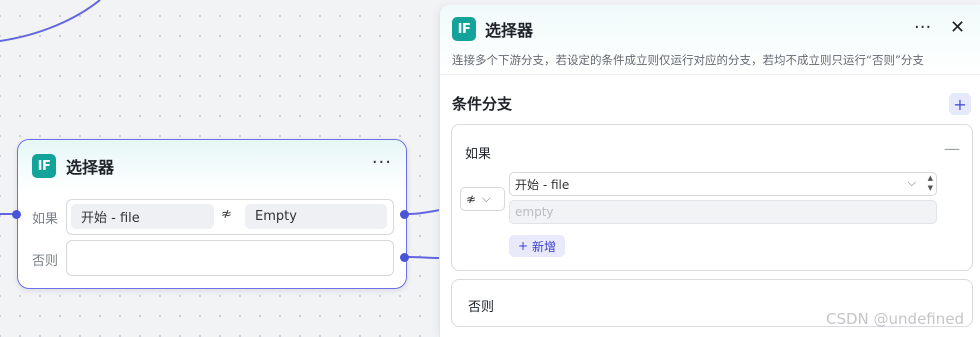 The image size is (980, 337). I want to click on condition-variable: 开始 - file, so click(142, 216).